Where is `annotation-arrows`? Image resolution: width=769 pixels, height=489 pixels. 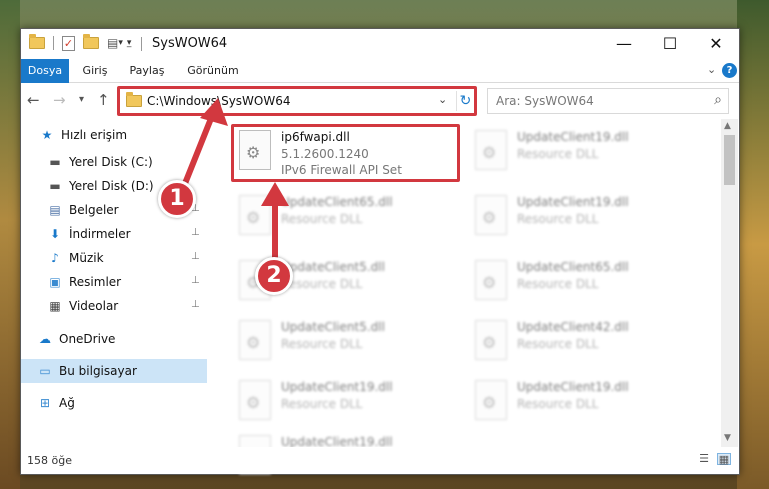 annotation-arrows is located at coordinates (235, 180).